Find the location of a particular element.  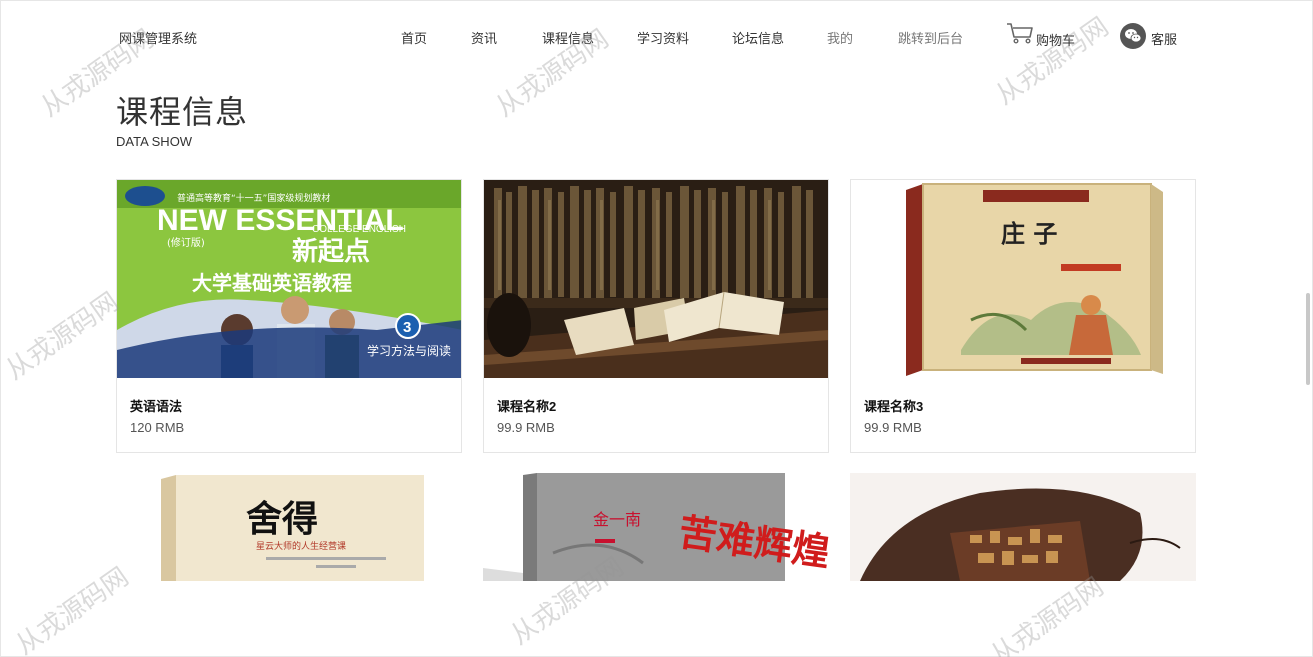

cover-author: 金一南 is located at coordinates (617, 519).